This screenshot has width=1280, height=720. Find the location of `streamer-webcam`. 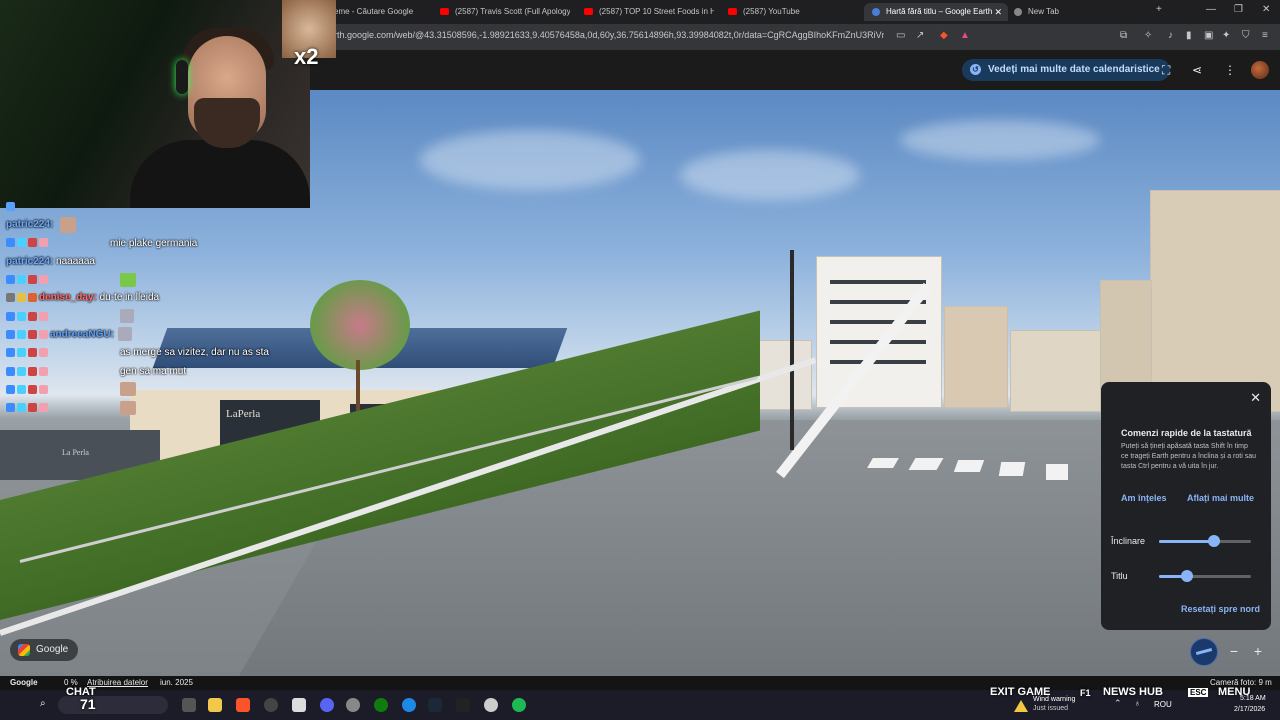

streamer-webcam is located at coordinates (155, 104).